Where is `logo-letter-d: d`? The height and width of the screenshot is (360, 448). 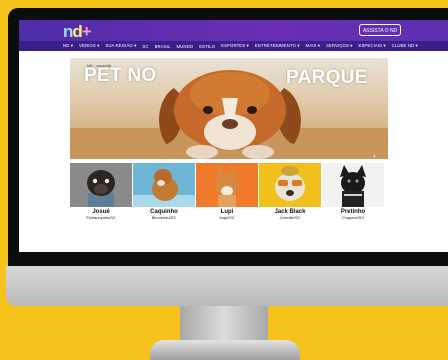 logo-letter-d: d is located at coordinates (77, 31).